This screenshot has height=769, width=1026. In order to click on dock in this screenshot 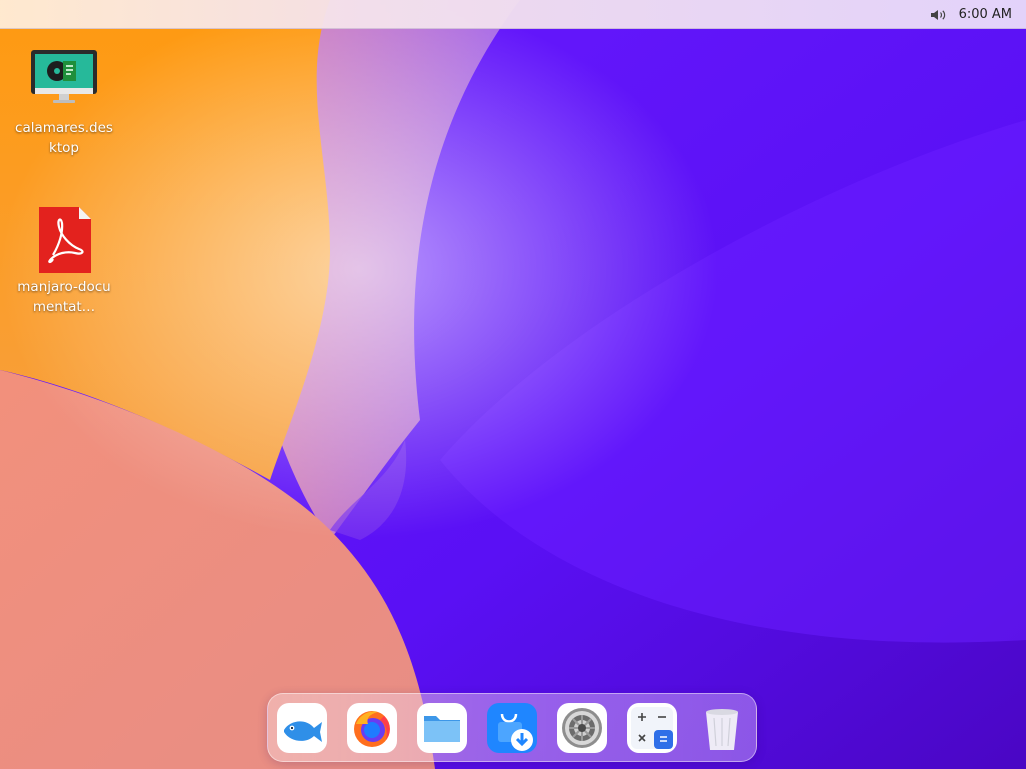, I will do `click(512, 727)`.